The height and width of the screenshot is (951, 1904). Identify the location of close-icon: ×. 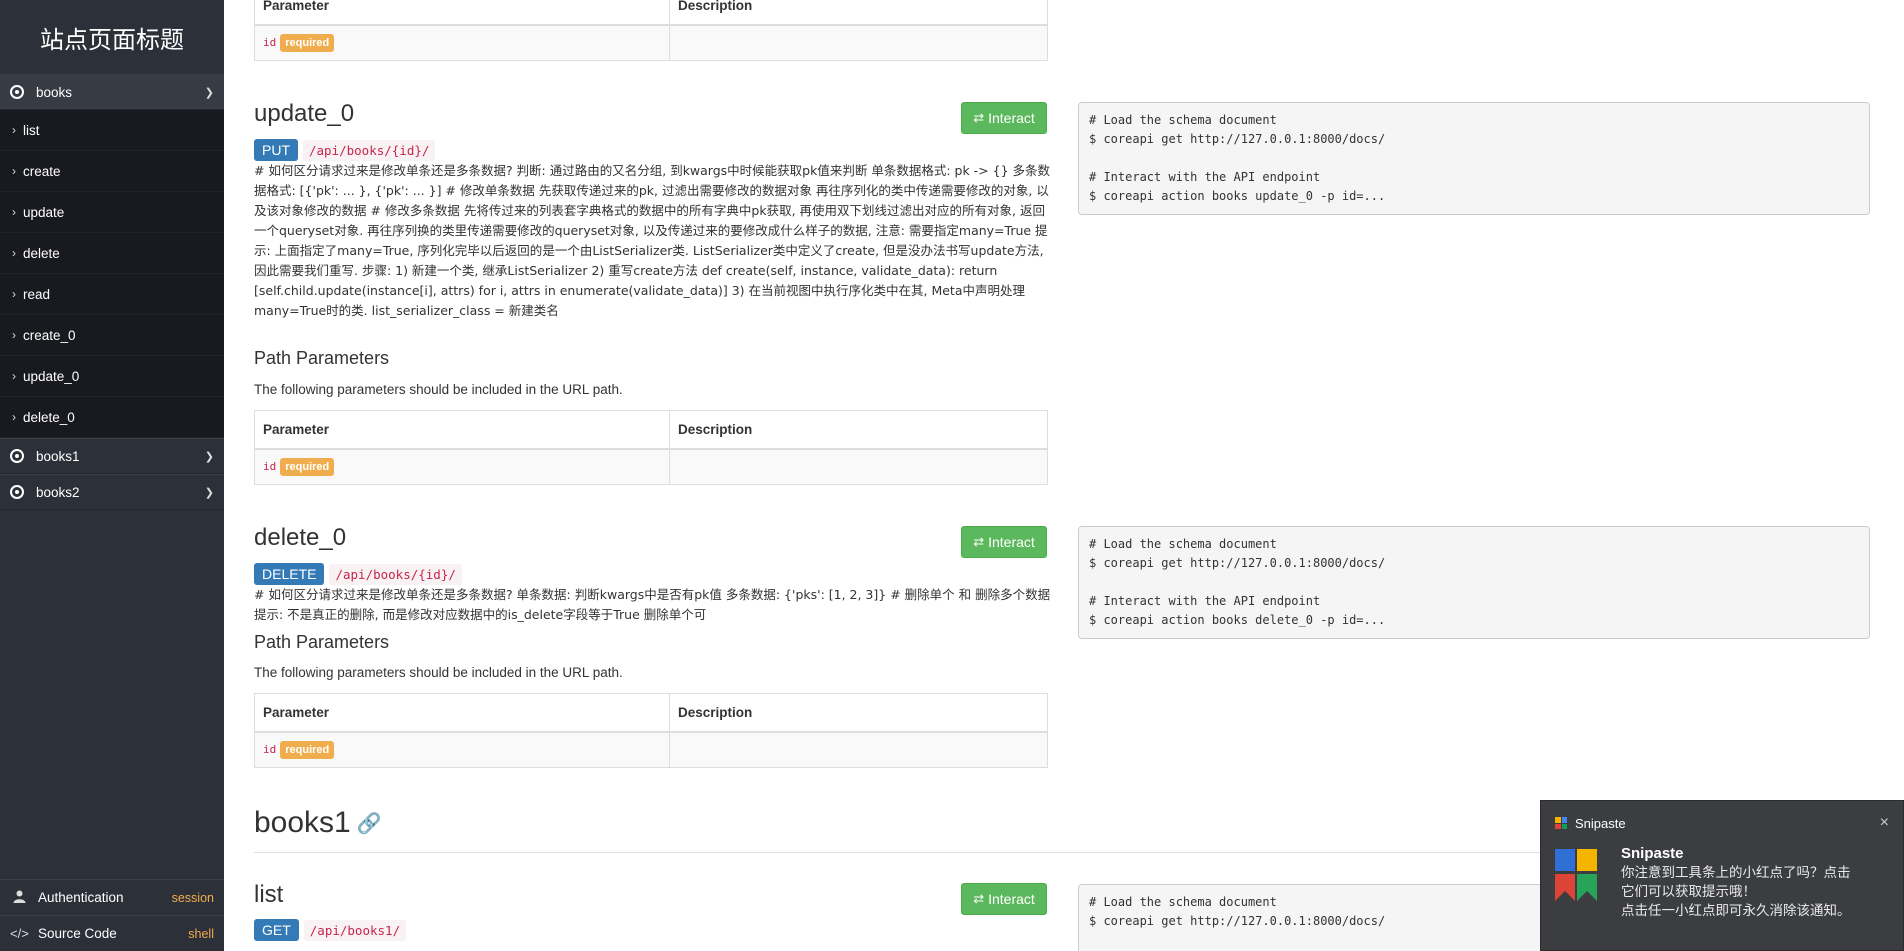
(1884, 823).